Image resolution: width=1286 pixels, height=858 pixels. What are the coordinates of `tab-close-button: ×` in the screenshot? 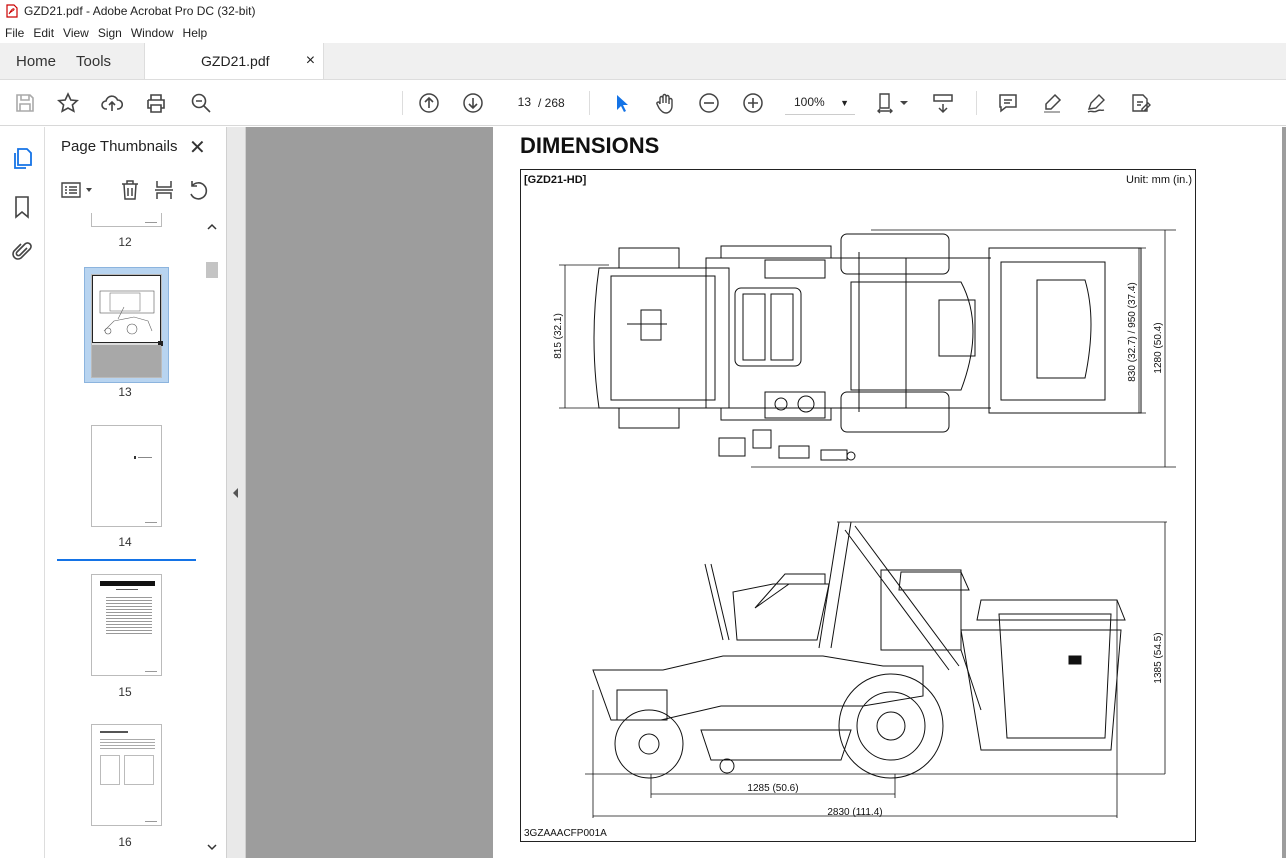 It's located at (310, 61).